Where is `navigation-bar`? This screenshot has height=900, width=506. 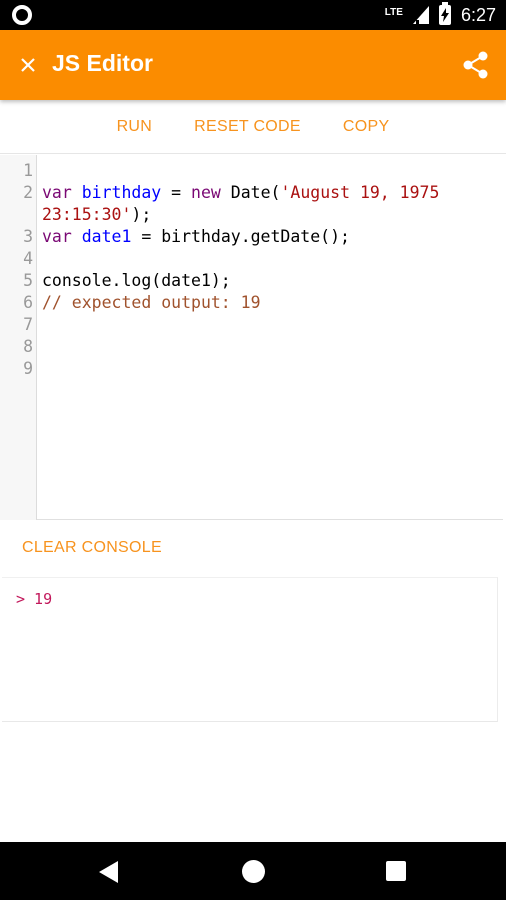 navigation-bar is located at coordinates (253, 871).